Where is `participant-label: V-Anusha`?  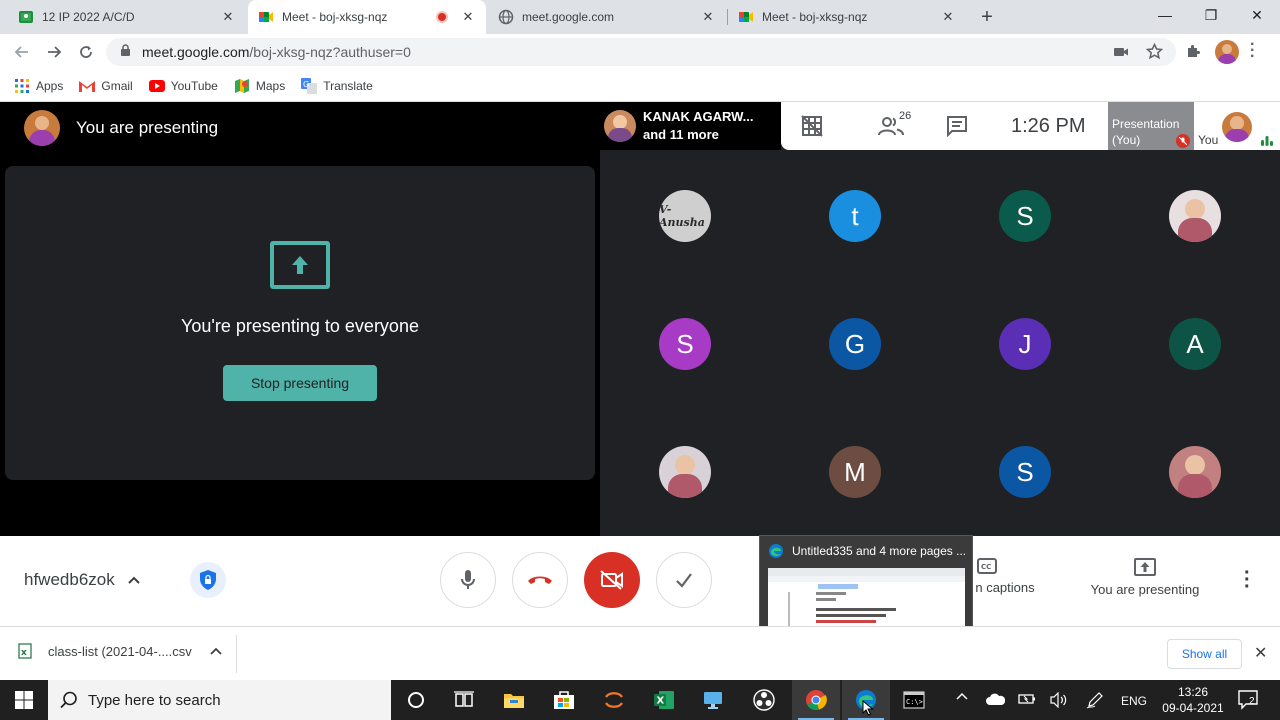
participant-label: V-Anusha is located at coordinates (682, 216).